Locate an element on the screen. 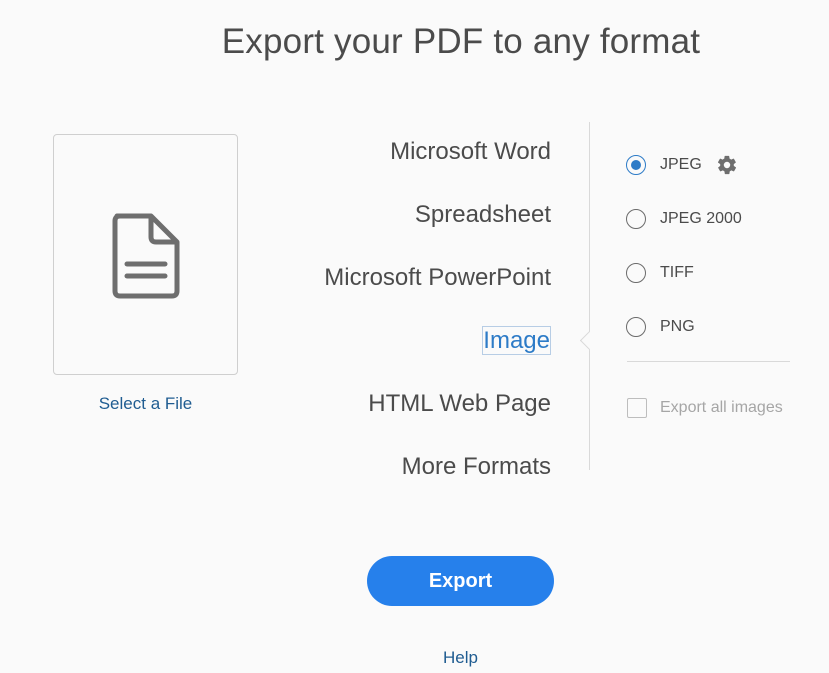 Image resolution: width=829 pixels, height=673 pixels. help-link: Help is located at coordinates (460, 658).